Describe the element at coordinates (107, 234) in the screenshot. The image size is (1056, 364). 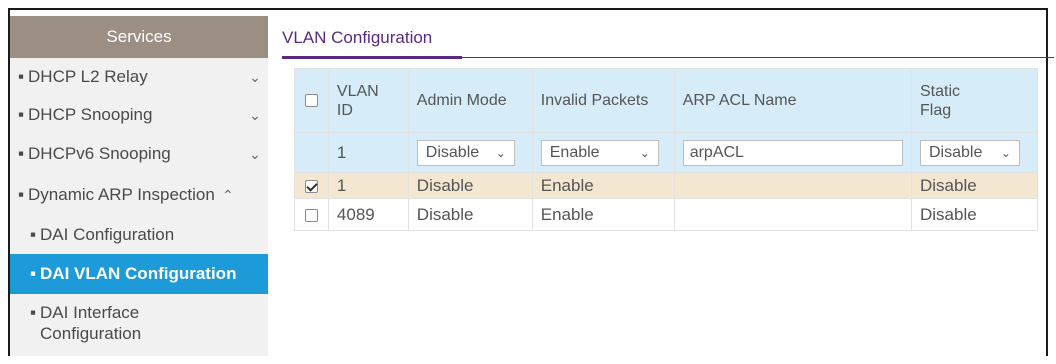
I see `sidebar-item-label: DAI Configuration` at that location.